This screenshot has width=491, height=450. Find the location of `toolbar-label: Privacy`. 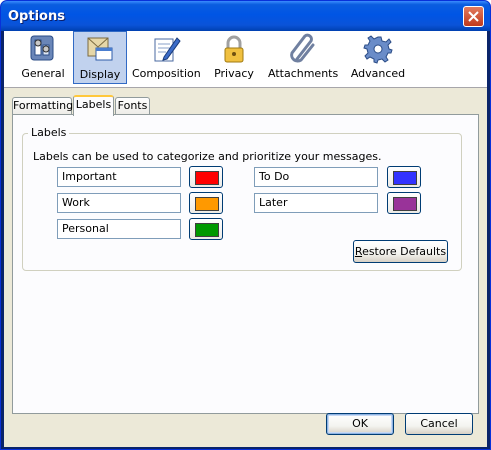

toolbar-label: Privacy is located at coordinates (234, 73).